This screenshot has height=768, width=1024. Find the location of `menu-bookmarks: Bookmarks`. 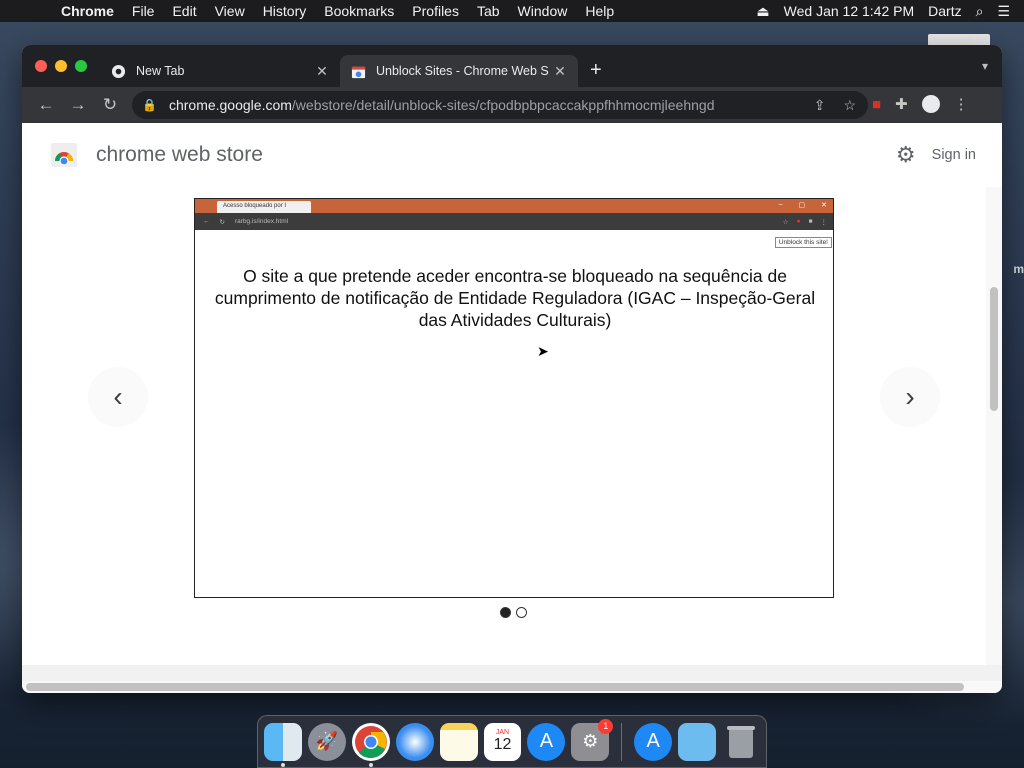

menu-bookmarks: Bookmarks is located at coordinates (359, 11).